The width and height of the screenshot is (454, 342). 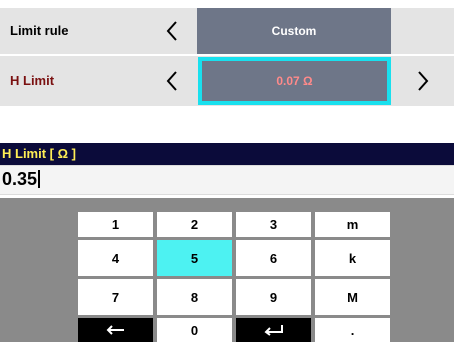 What do you see at coordinates (194, 297) in the screenshot?
I see `key-8: 8` at bounding box center [194, 297].